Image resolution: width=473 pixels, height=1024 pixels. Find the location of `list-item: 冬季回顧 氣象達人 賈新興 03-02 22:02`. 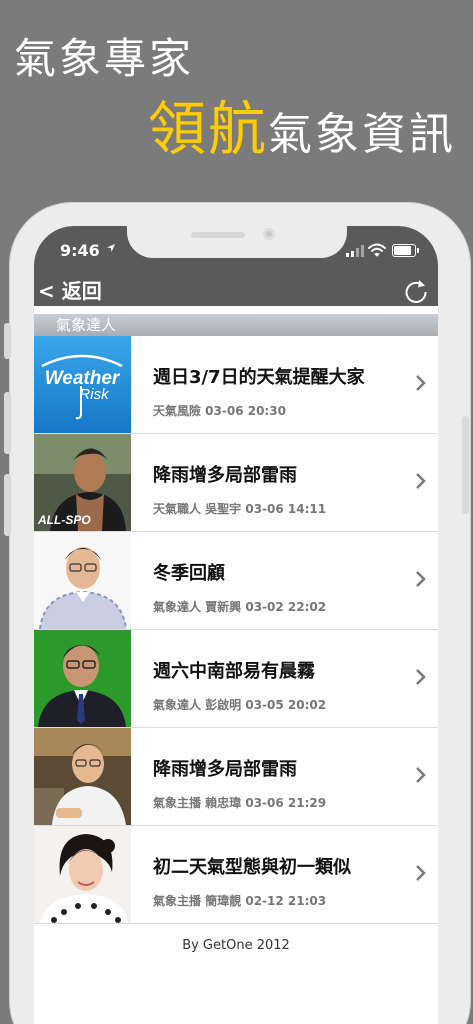

list-item: 冬季回顧 氣象達人 賈新興 03-02 22:02 is located at coordinates (236, 581).